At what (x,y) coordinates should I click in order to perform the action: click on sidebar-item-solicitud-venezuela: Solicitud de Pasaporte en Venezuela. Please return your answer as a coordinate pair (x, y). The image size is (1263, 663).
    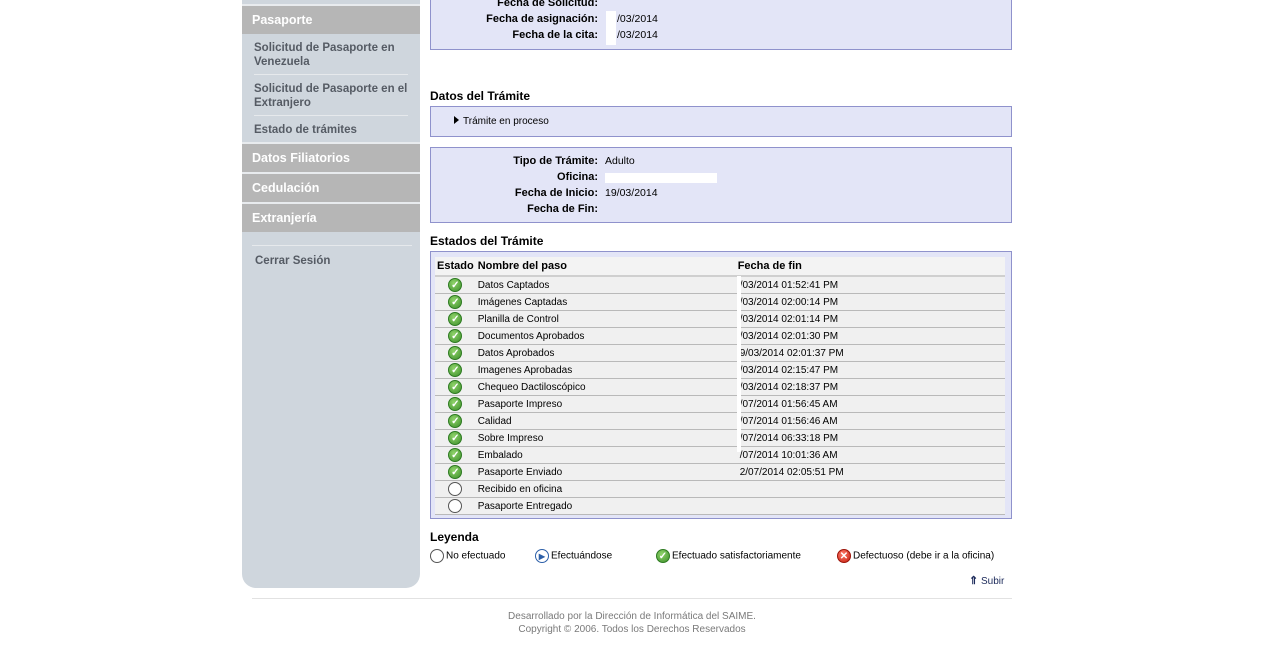
    Looking at the image, I should click on (331, 54).